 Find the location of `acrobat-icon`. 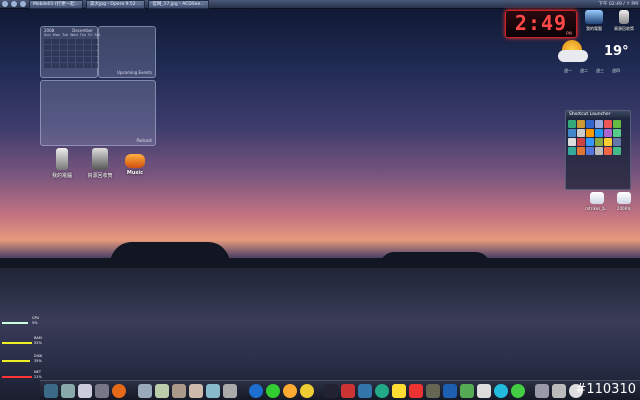

acrobat-icon is located at coordinates (416, 390).